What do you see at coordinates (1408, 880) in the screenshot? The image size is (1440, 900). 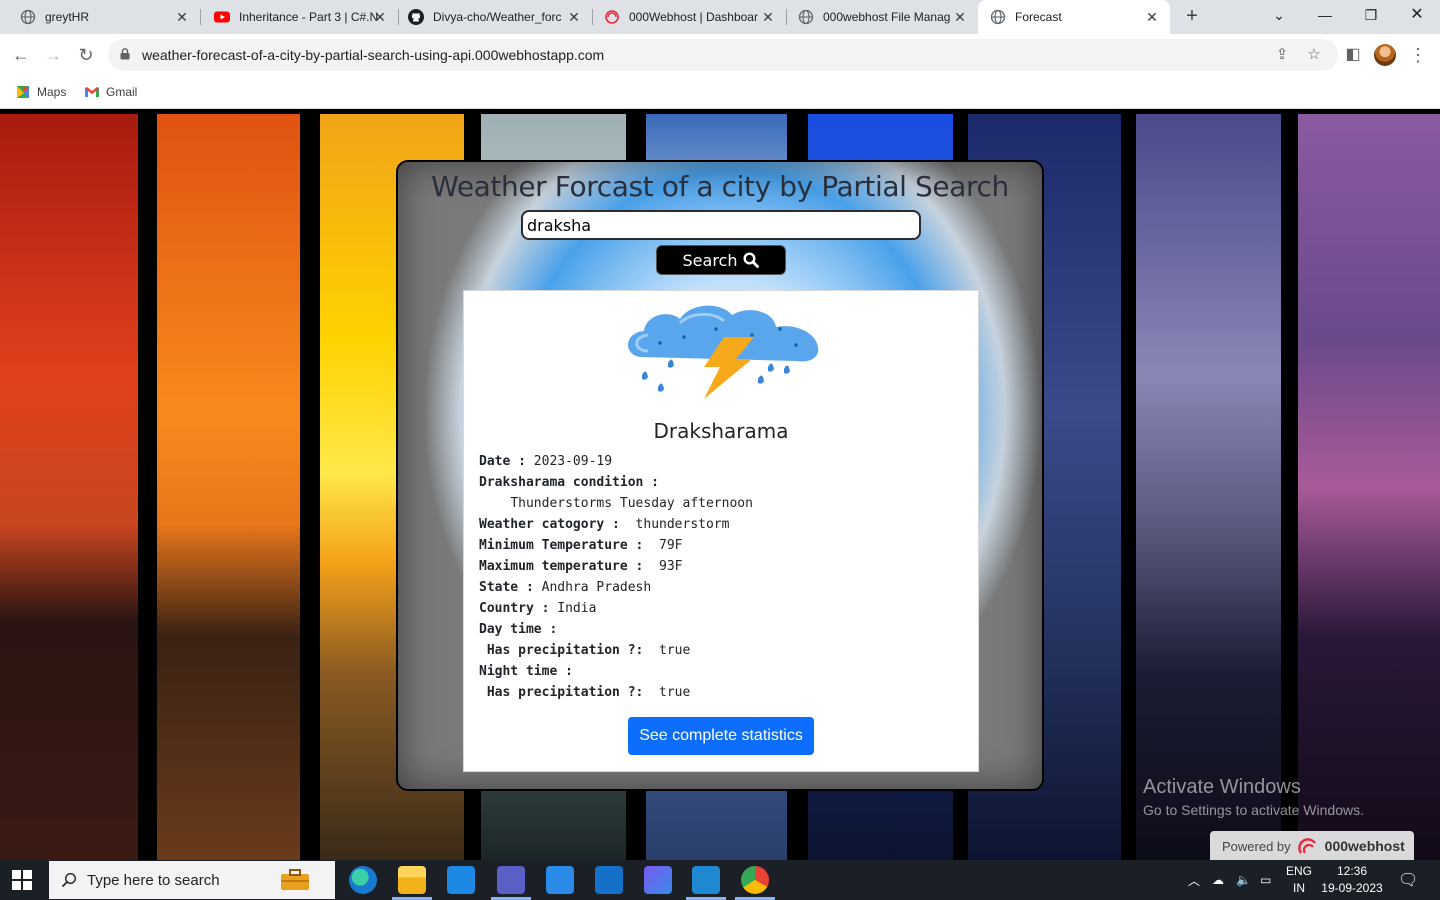 I see `notification-icon: 🗨` at bounding box center [1408, 880].